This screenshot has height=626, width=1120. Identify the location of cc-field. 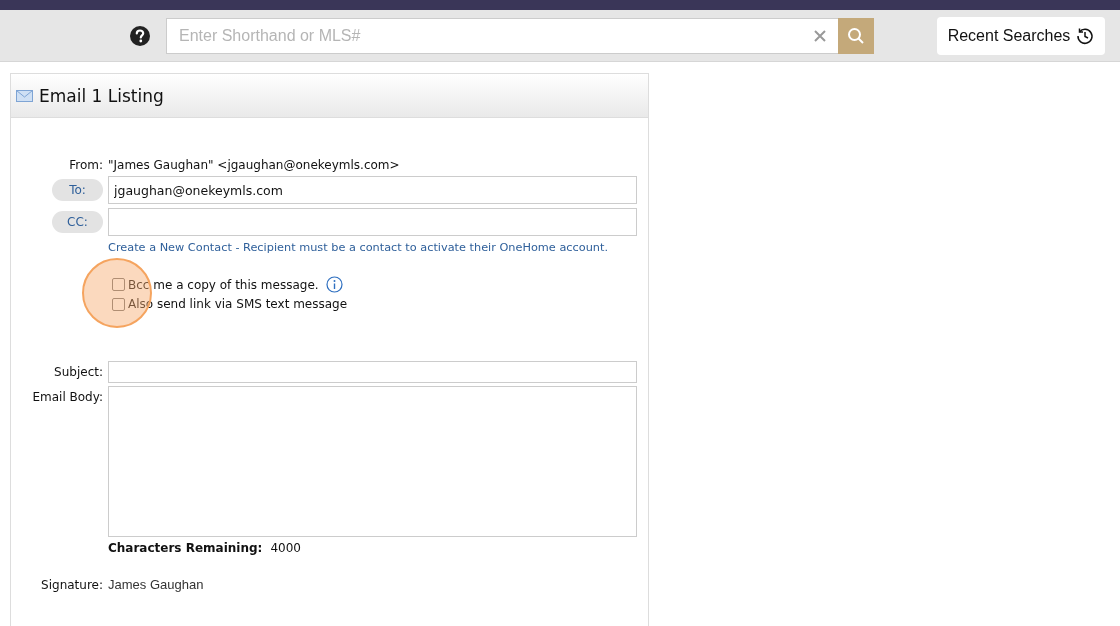
(372, 222).